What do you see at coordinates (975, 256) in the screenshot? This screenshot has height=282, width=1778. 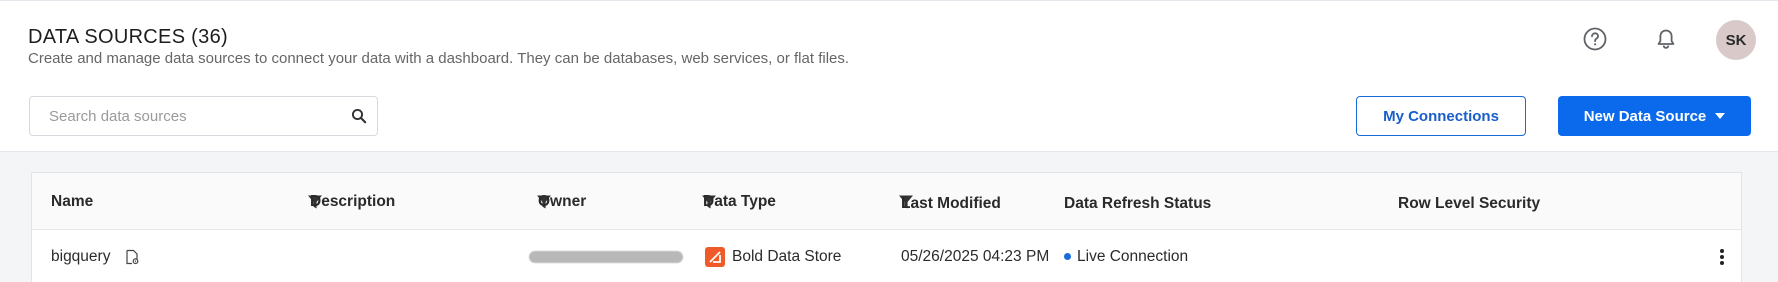 I see `cell-last-modified: 05/26/2025 04:23 PM` at bounding box center [975, 256].